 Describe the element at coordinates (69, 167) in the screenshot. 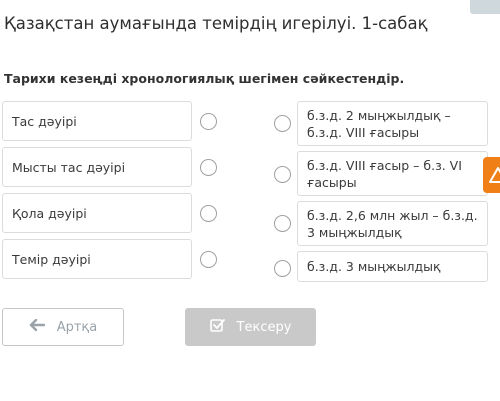

I see `period-label: Мысты тас дәуірі` at that location.